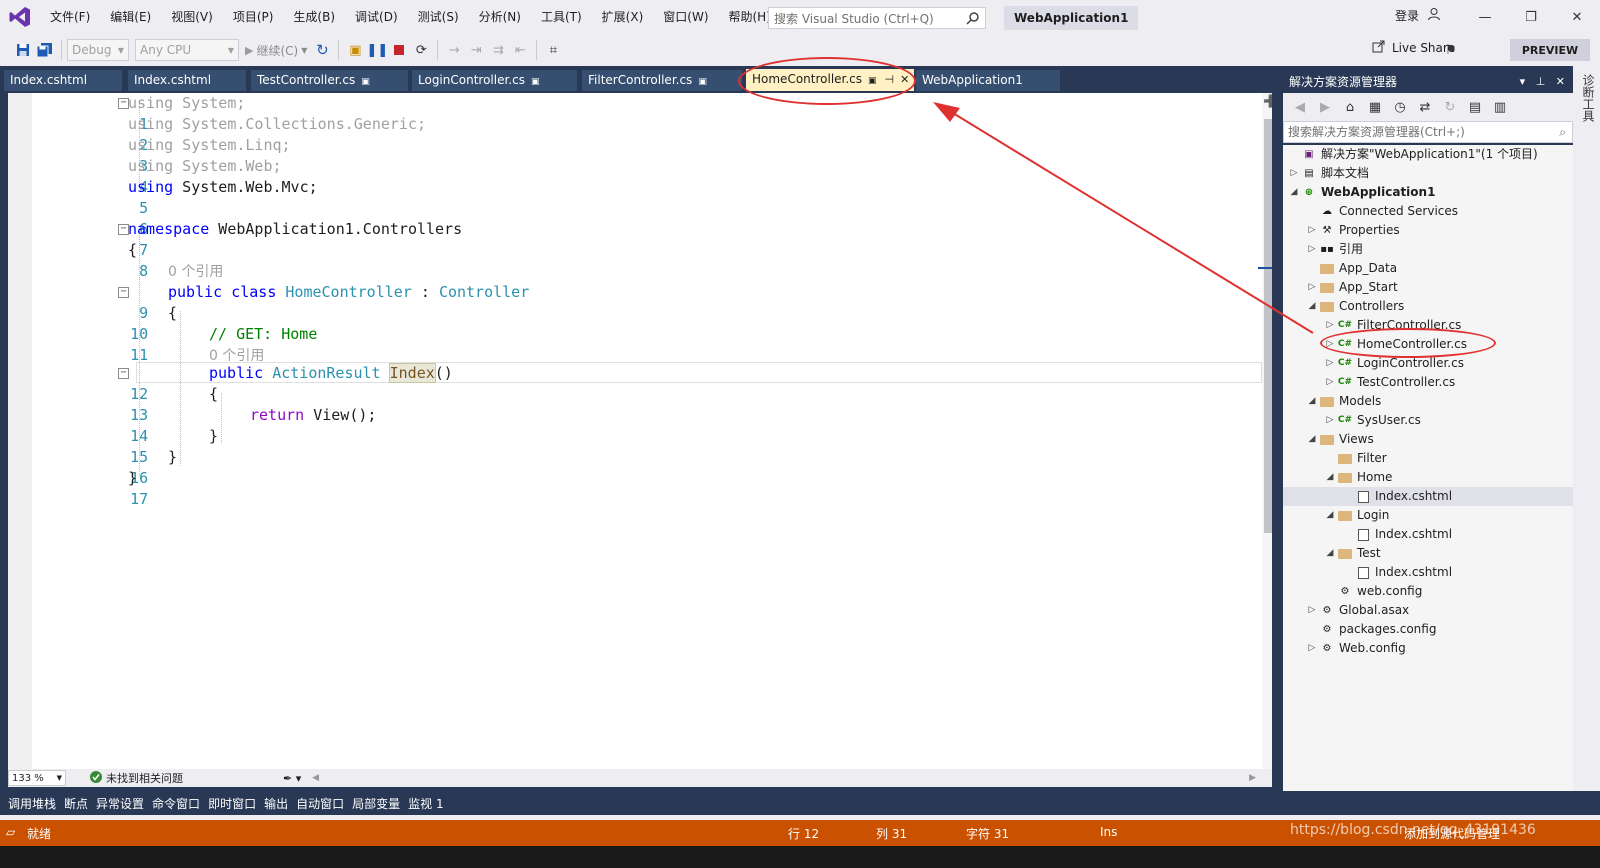  Describe the element at coordinates (877, 18) in the screenshot. I see `vs-search-input: 搜索 Visual Studio (Ctrl+Q)` at that location.